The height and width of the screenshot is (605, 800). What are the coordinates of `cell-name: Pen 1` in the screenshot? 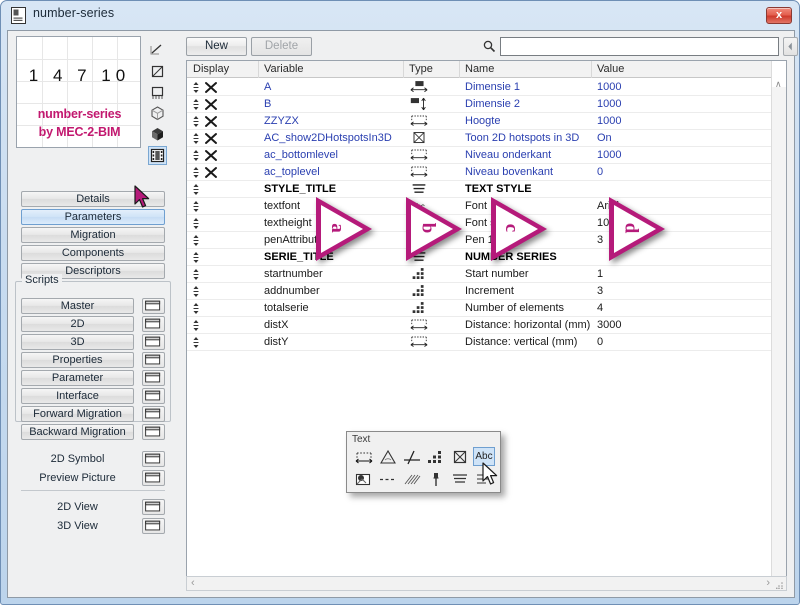 It's located at (479, 240).